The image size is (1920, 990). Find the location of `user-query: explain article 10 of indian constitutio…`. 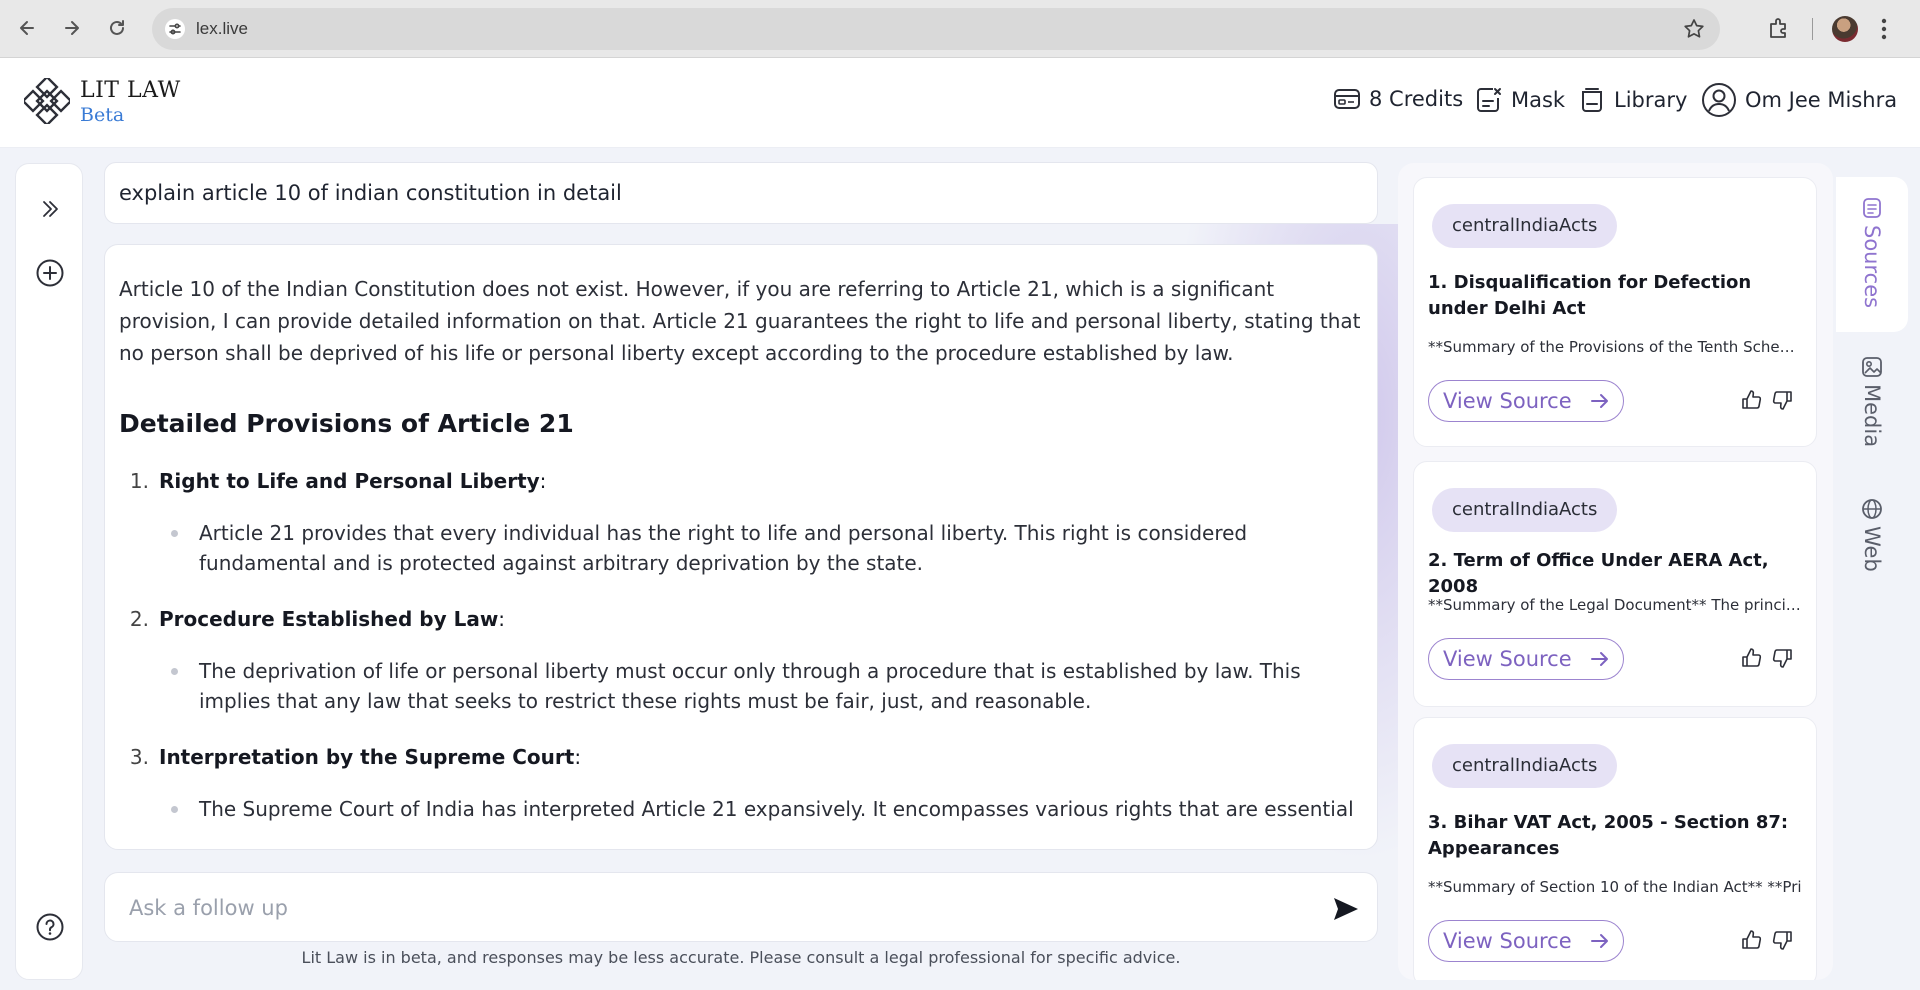

user-query: explain article 10 of indian constitutio… is located at coordinates (741, 193).